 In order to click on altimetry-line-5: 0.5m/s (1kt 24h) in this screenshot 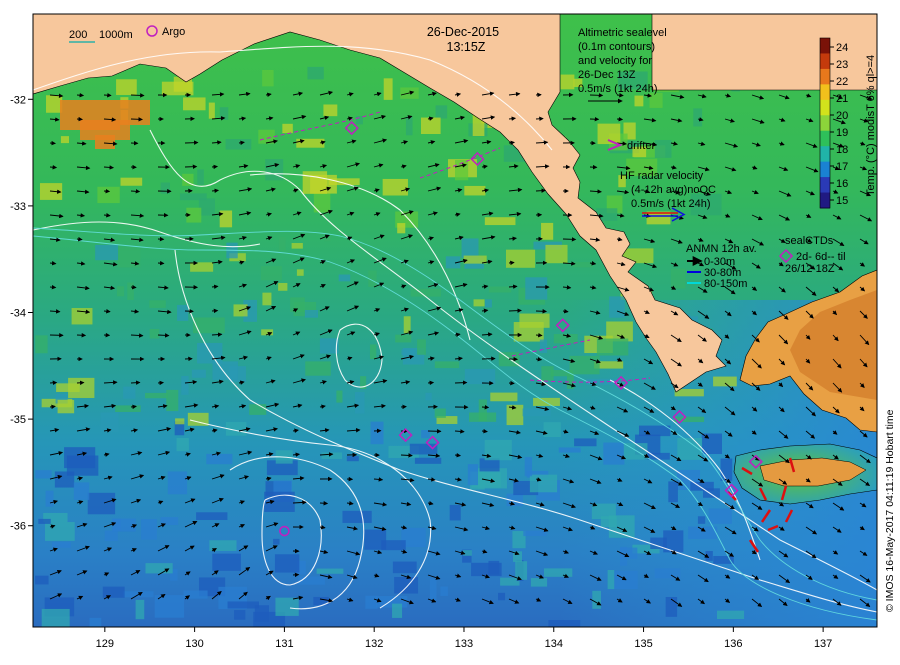, I will do `click(617, 89)`.